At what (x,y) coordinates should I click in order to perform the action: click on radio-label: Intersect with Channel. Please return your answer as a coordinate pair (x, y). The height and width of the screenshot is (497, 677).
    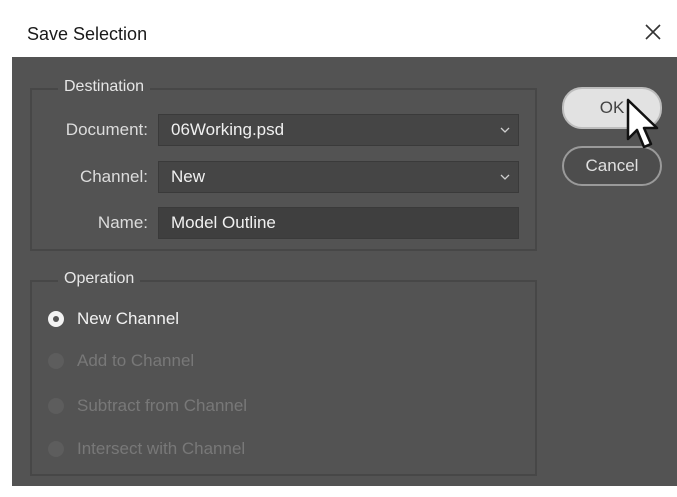
    Looking at the image, I should click on (161, 448).